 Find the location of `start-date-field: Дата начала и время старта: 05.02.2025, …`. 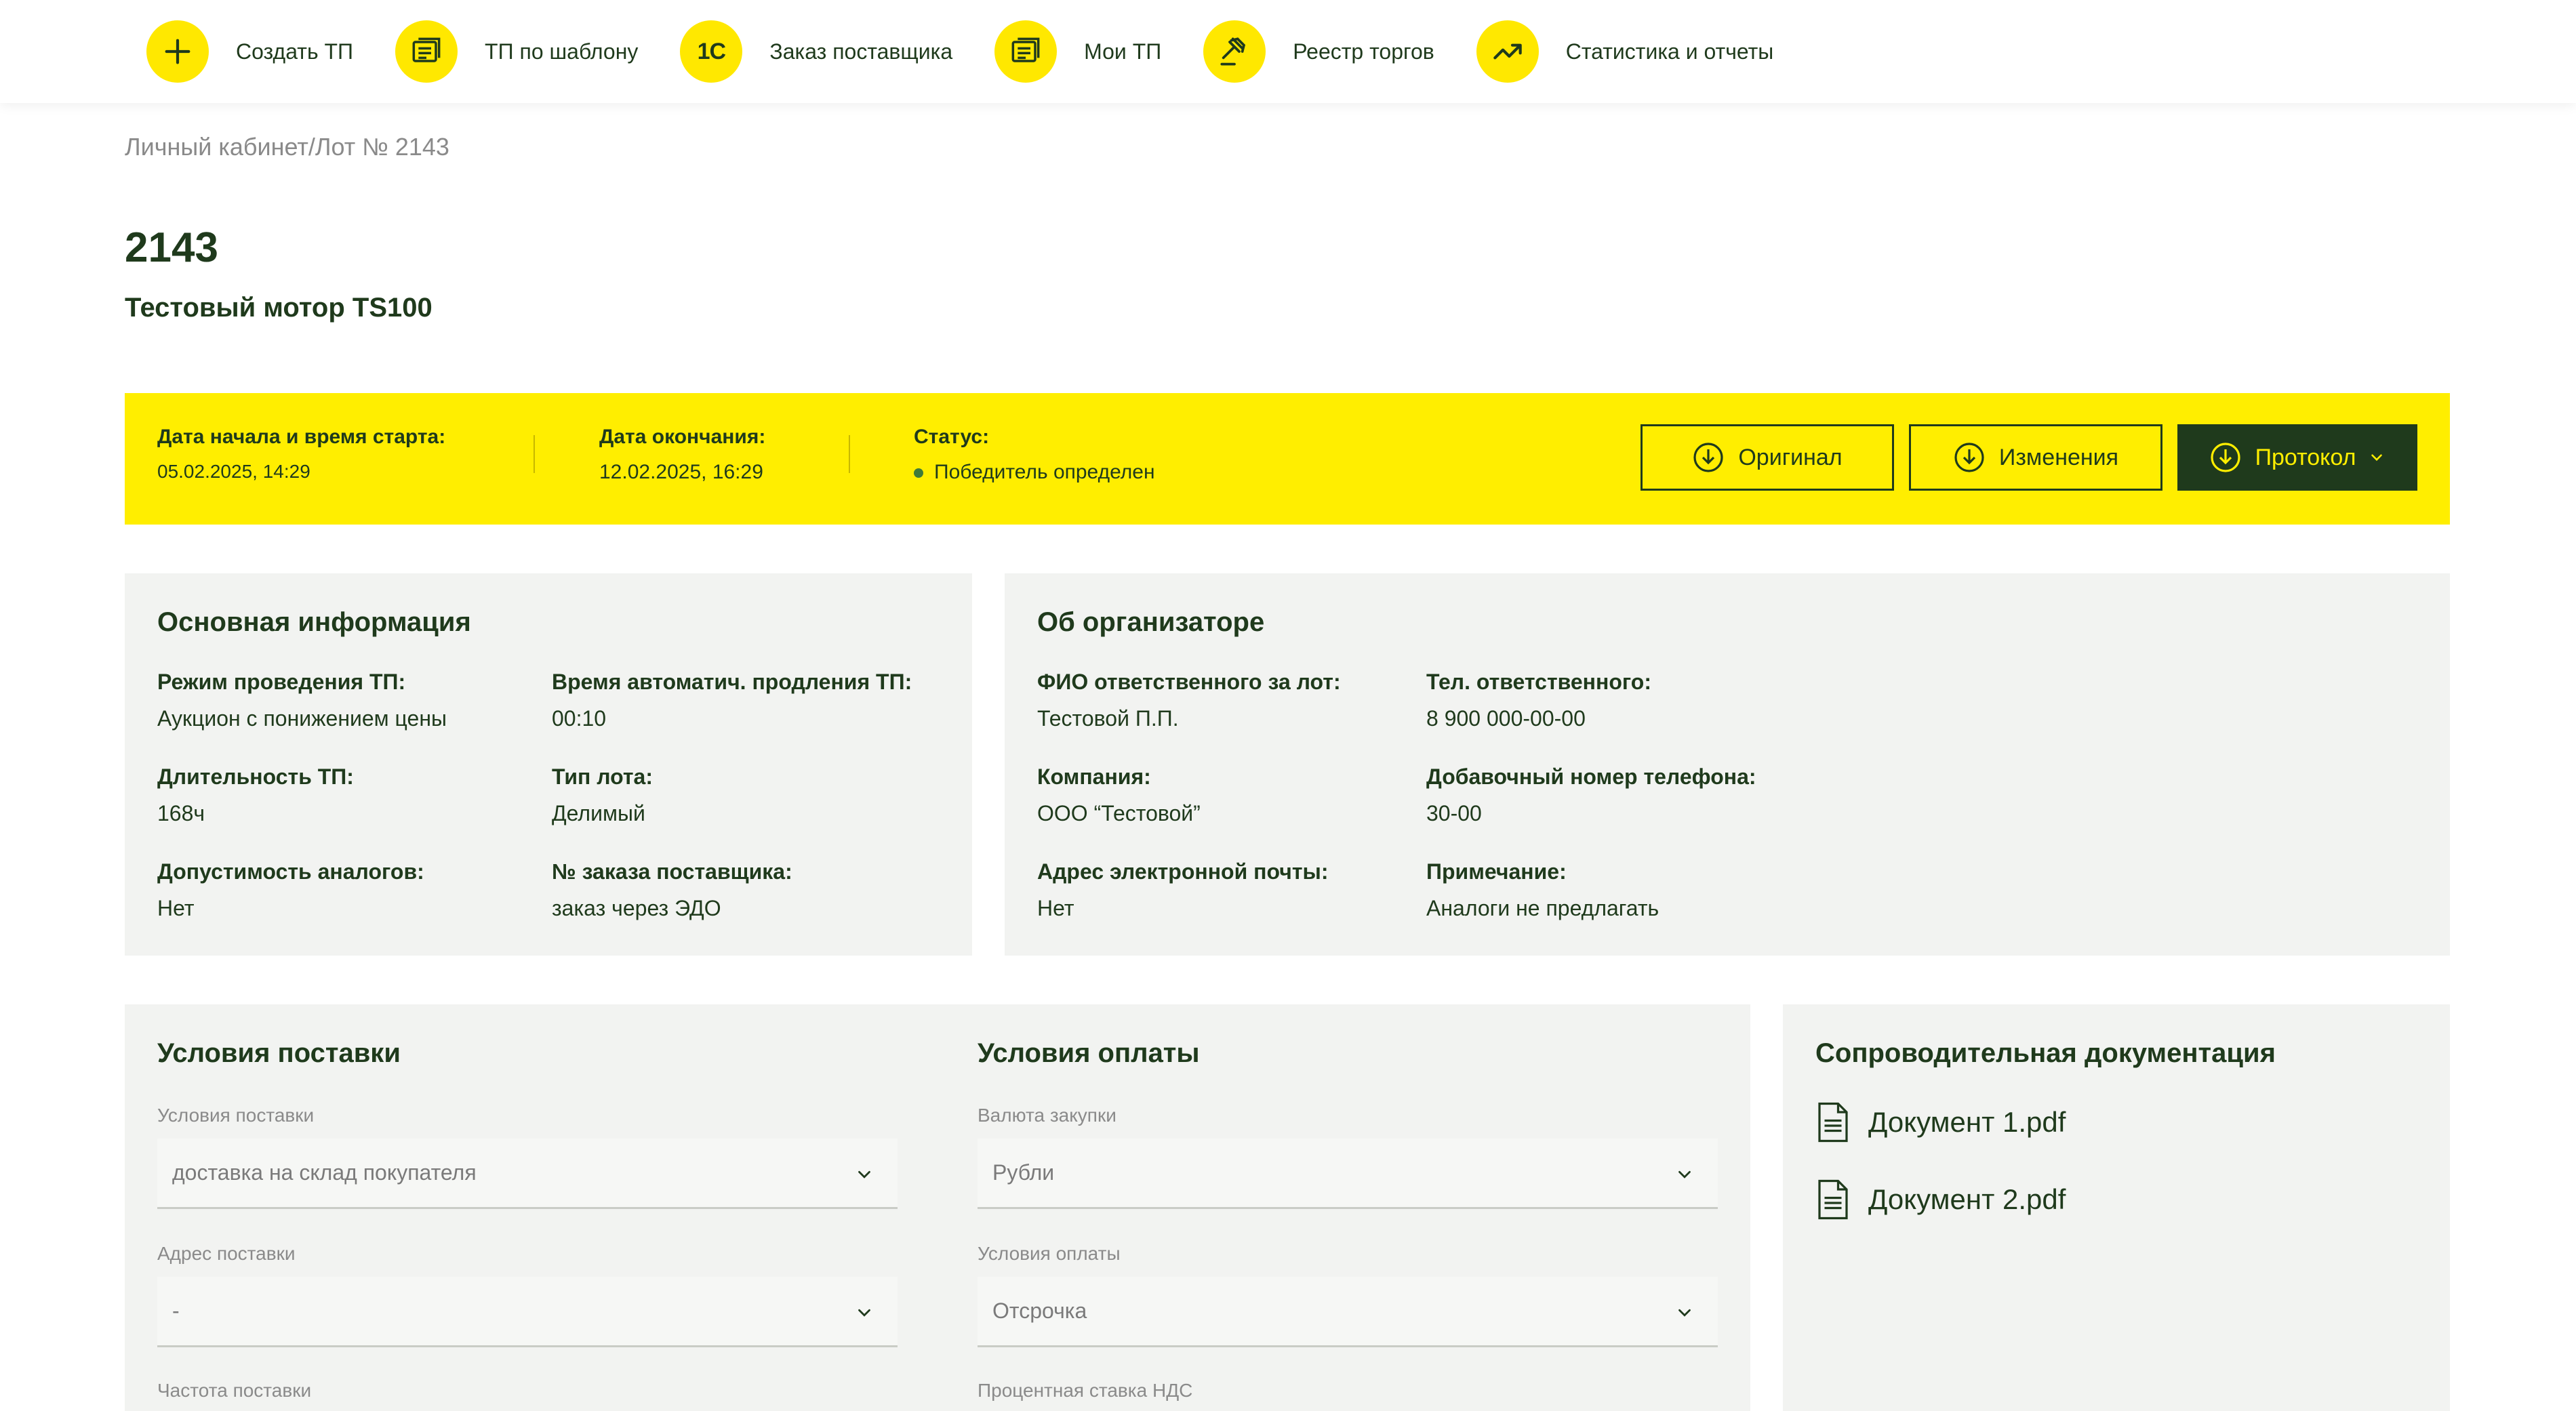

start-date-field: Дата начала и время старта: 05.02.2025, … is located at coordinates (301, 454).